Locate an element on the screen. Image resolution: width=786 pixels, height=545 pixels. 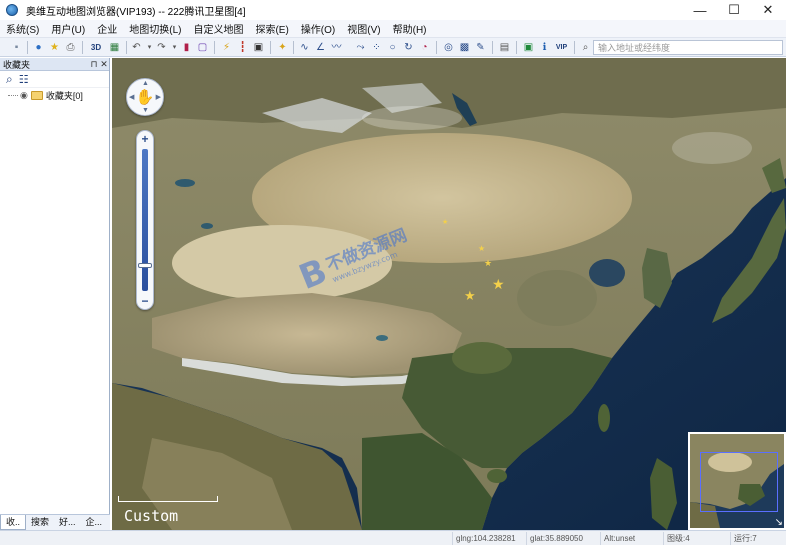
favorite-star-icon: ★ is located at coordinates (54, 47).